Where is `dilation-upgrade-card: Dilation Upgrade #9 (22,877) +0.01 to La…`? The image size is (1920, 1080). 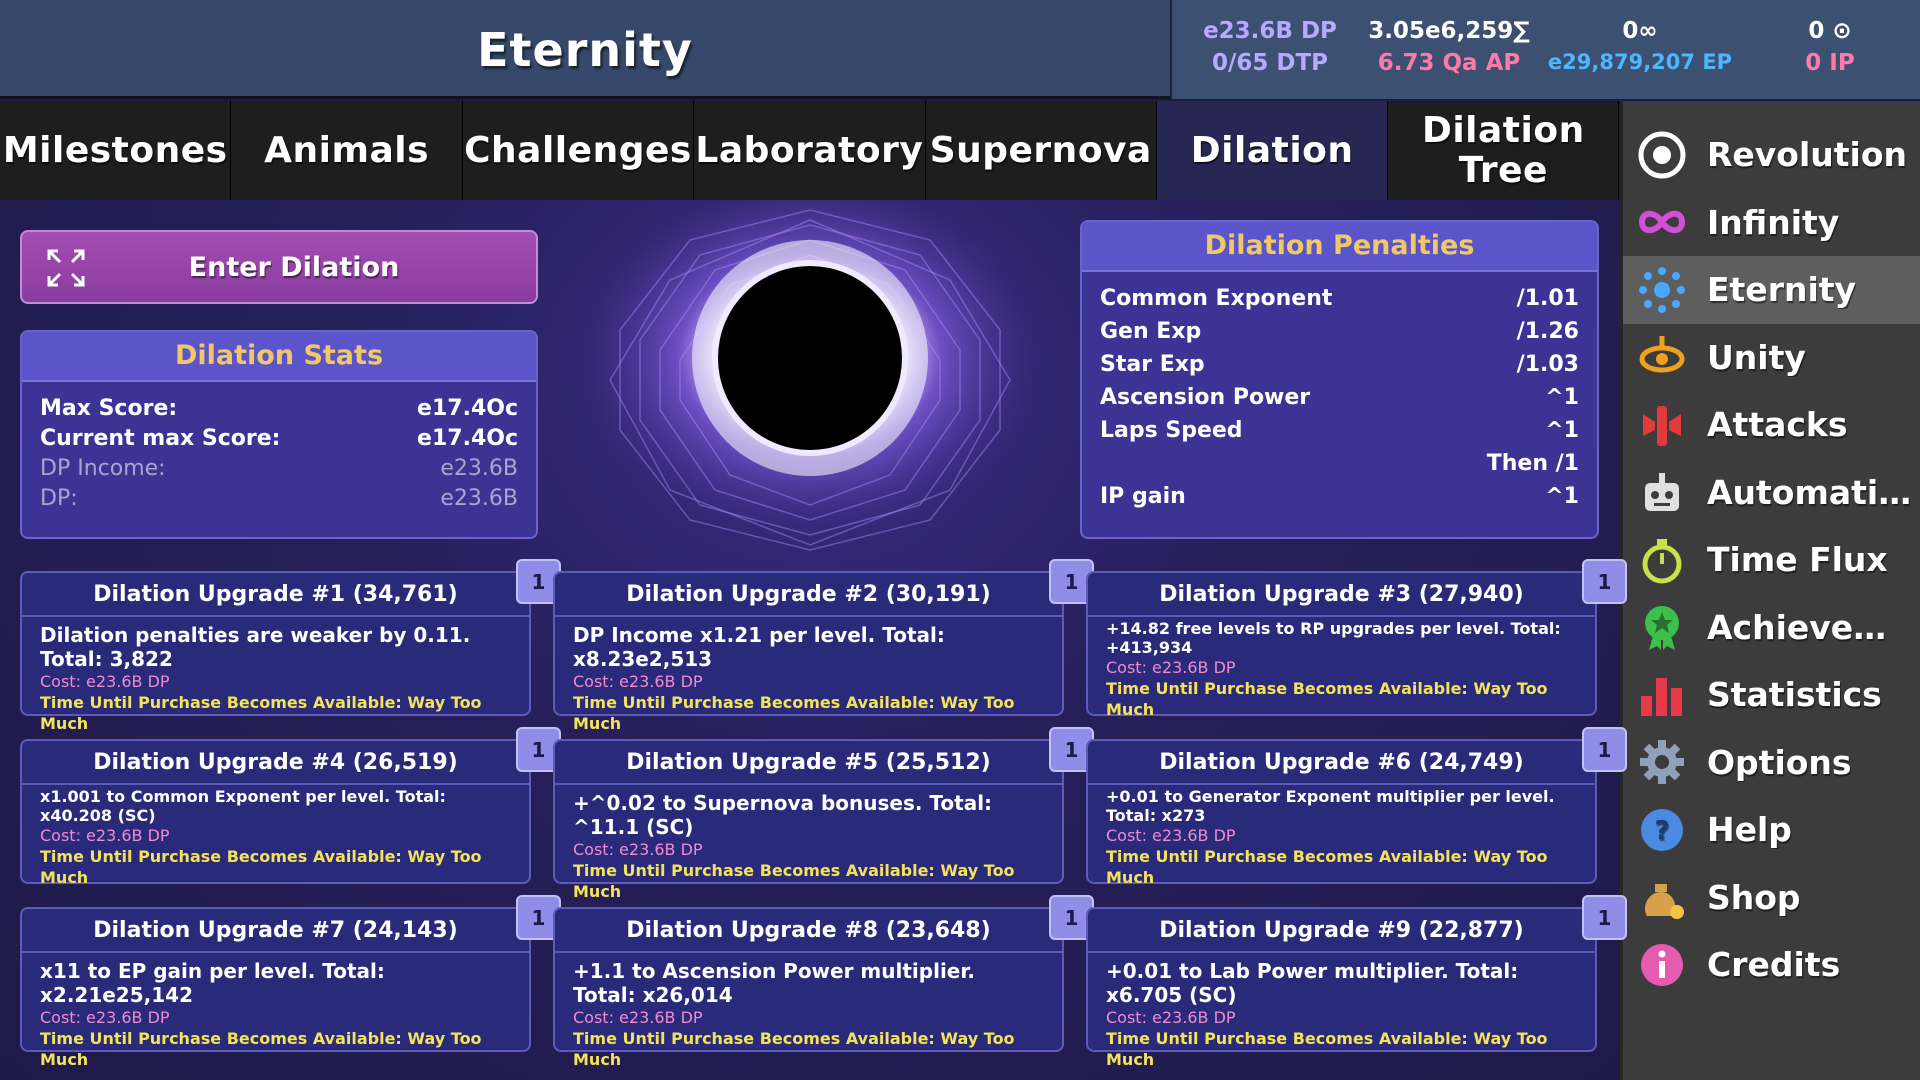 dilation-upgrade-card: Dilation Upgrade #9 (22,877) +0.01 to La… is located at coordinates (1356, 982).